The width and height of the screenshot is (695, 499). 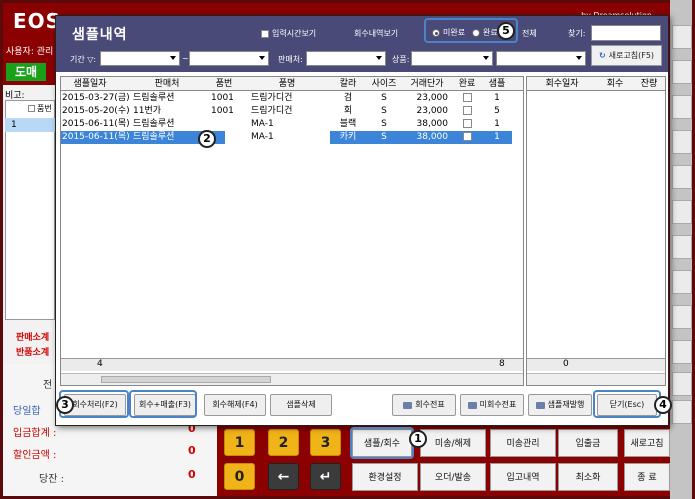 What do you see at coordinates (529, 33) in the screenshot?
I see `radio-all-label: 전체` at bounding box center [529, 33].